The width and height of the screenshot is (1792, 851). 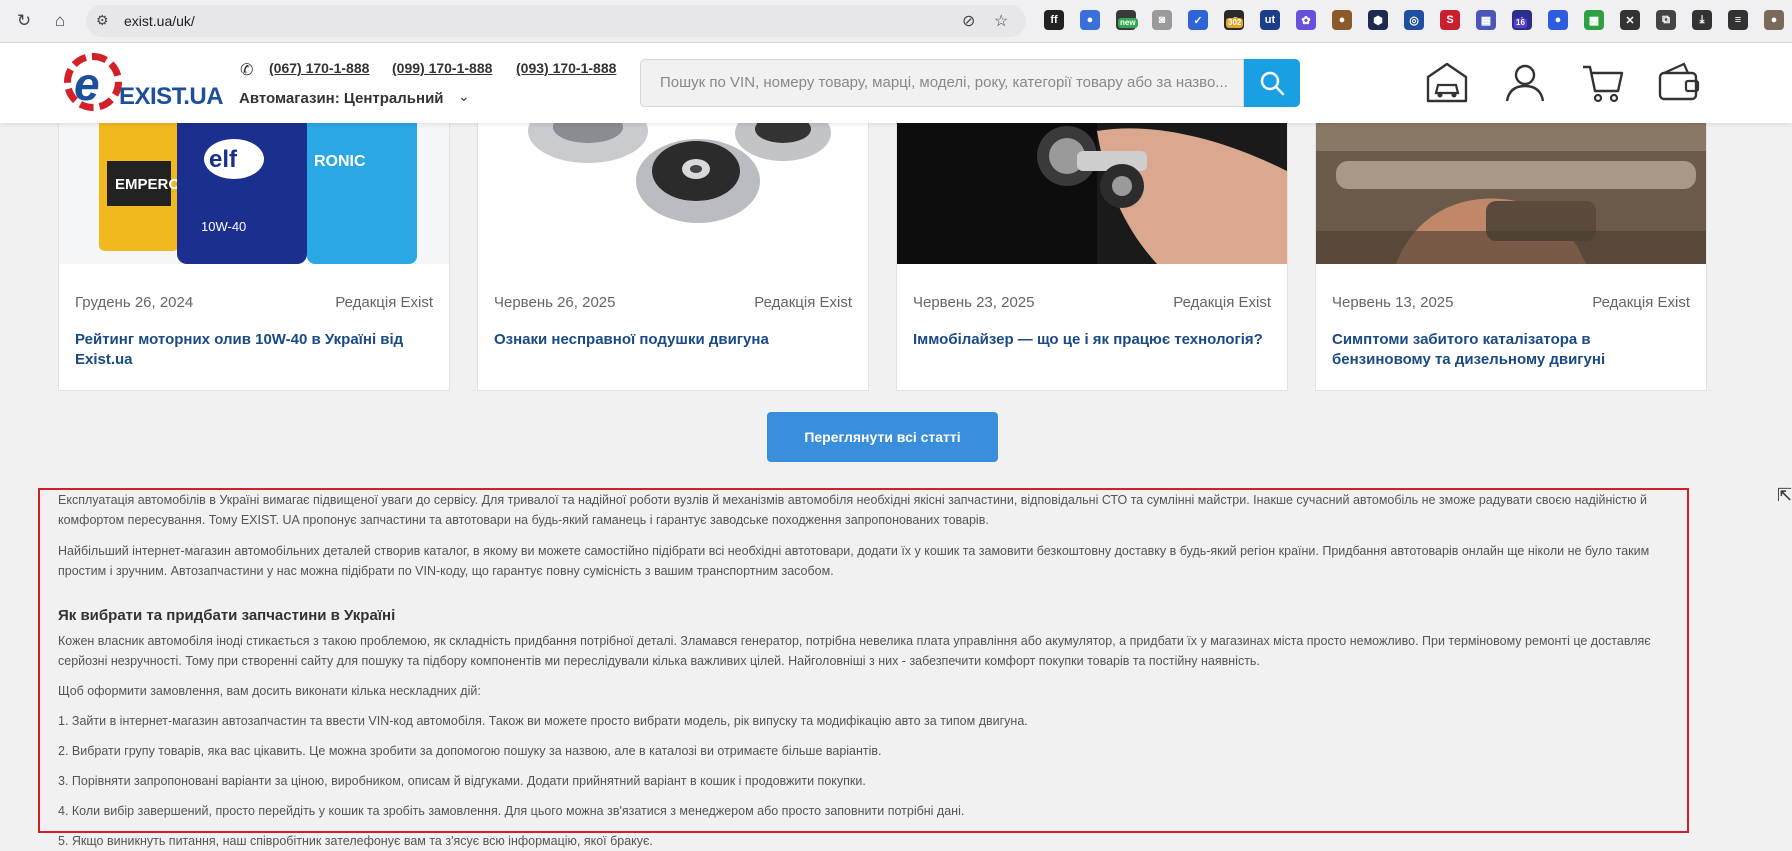 What do you see at coordinates (1784, 495) in the screenshot?
I see `mouse-cursor-icon: ⇱` at bounding box center [1784, 495].